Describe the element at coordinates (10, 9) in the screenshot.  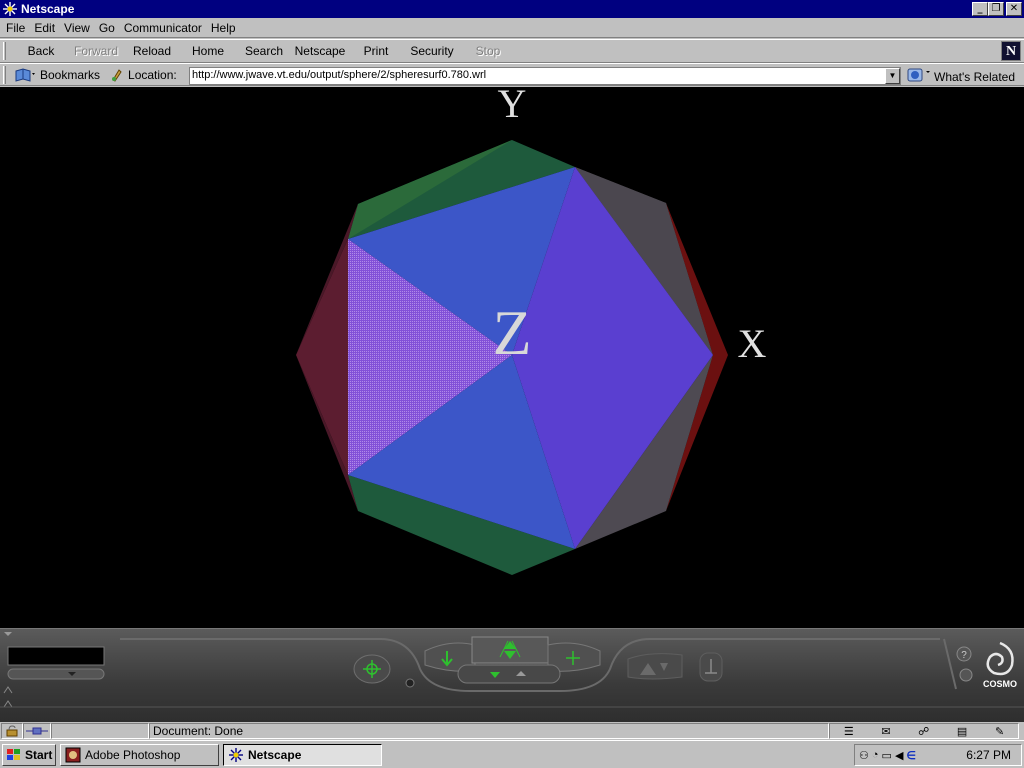
I see `netscape-app-icon` at that location.